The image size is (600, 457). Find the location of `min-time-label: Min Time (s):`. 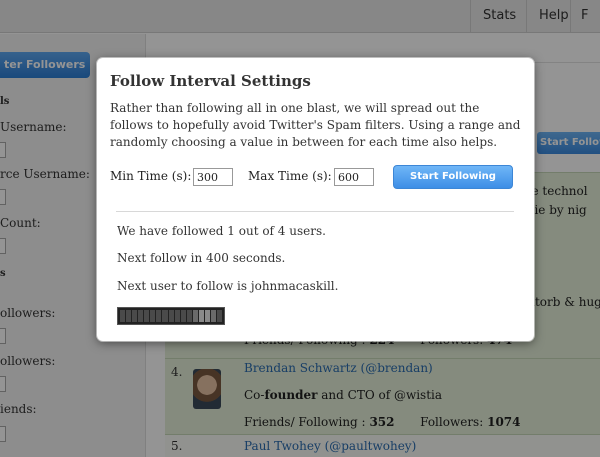

min-time-label: Min Time (s): is located at coordinates (151, 176).